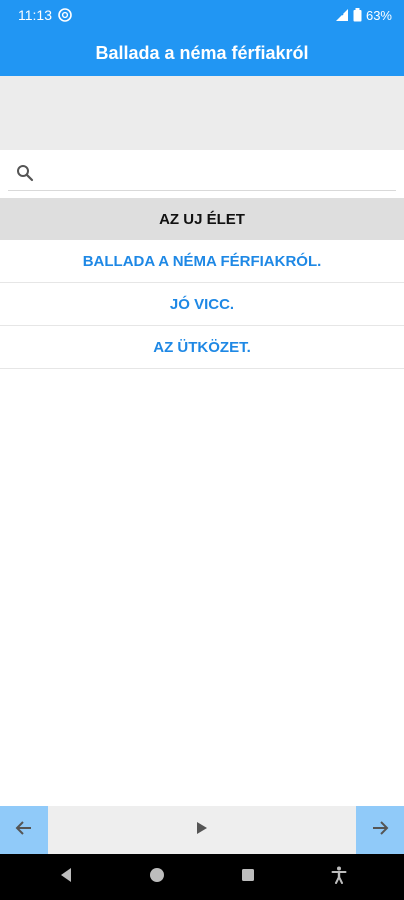 The height and width of the screenshot is (900, 404). I want to click on banner-area, so click(202, 113).